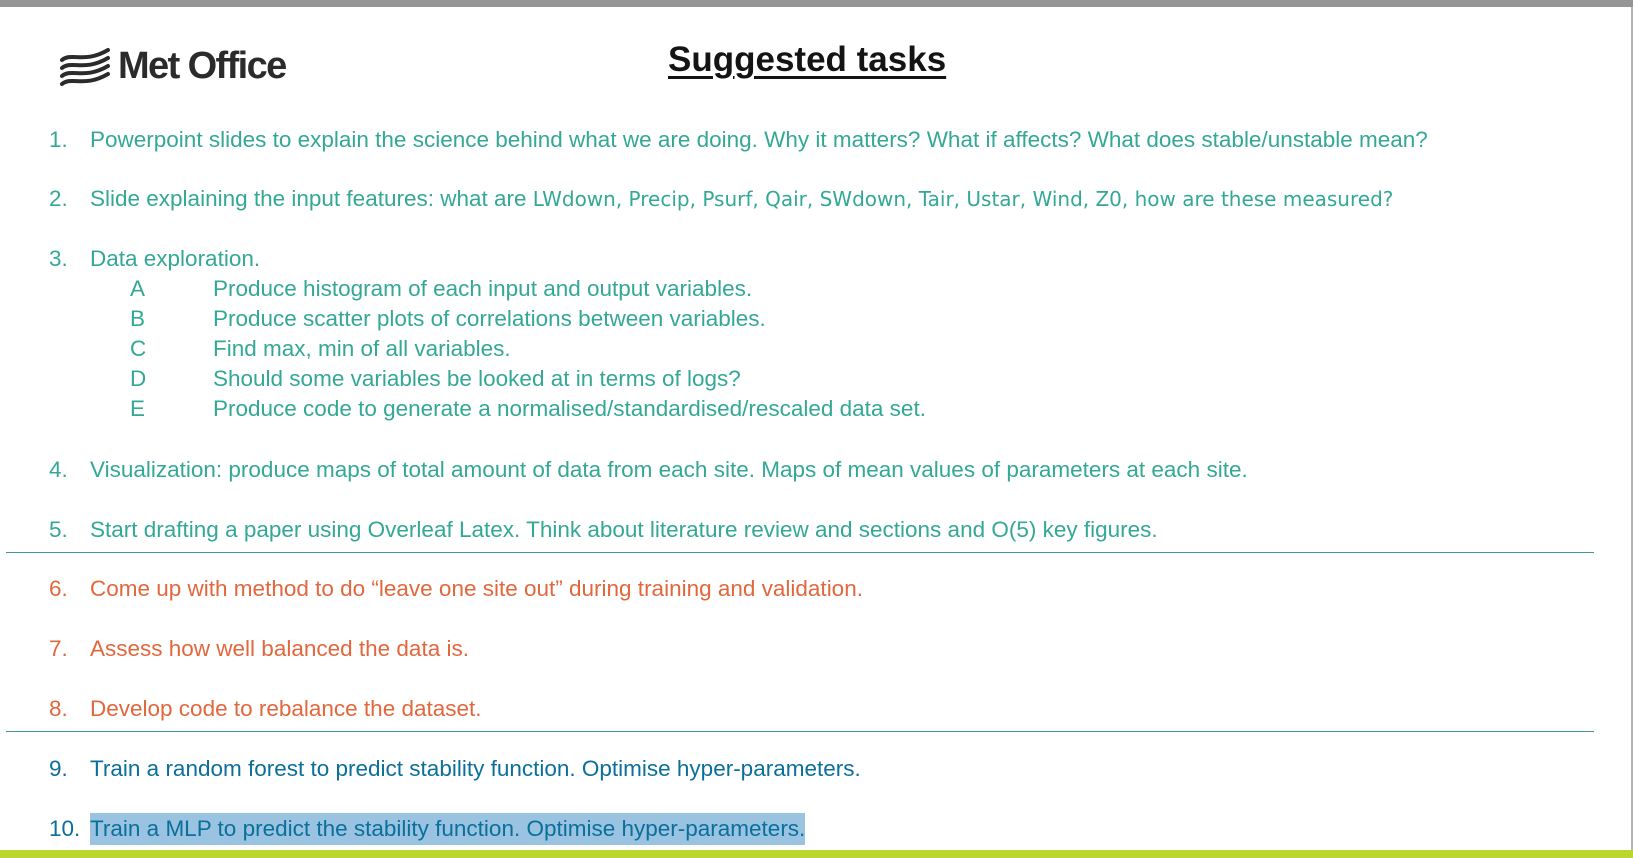 This screenshot has height=858, width=1633. What do you see at coordinates (58, 258) in the screenshot?
I see `task-number: 3.` at bounding box center [58, 258].